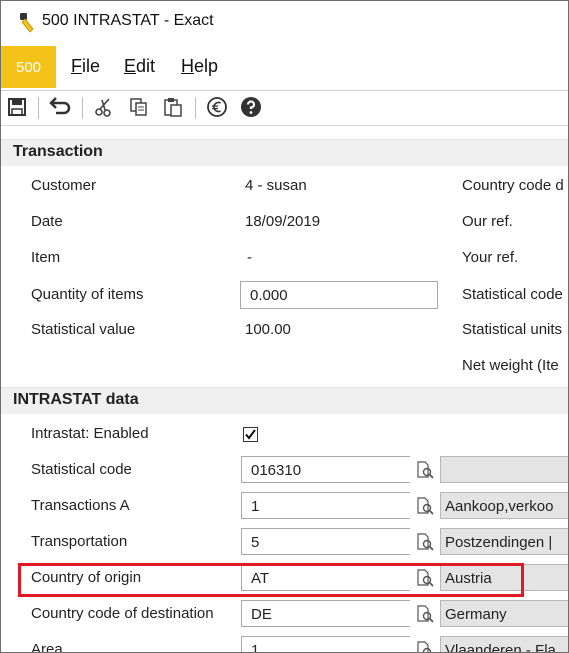 The height and width of the screenshot is (653, 569). I want to click on checkmark-icon, so click(250, 434).